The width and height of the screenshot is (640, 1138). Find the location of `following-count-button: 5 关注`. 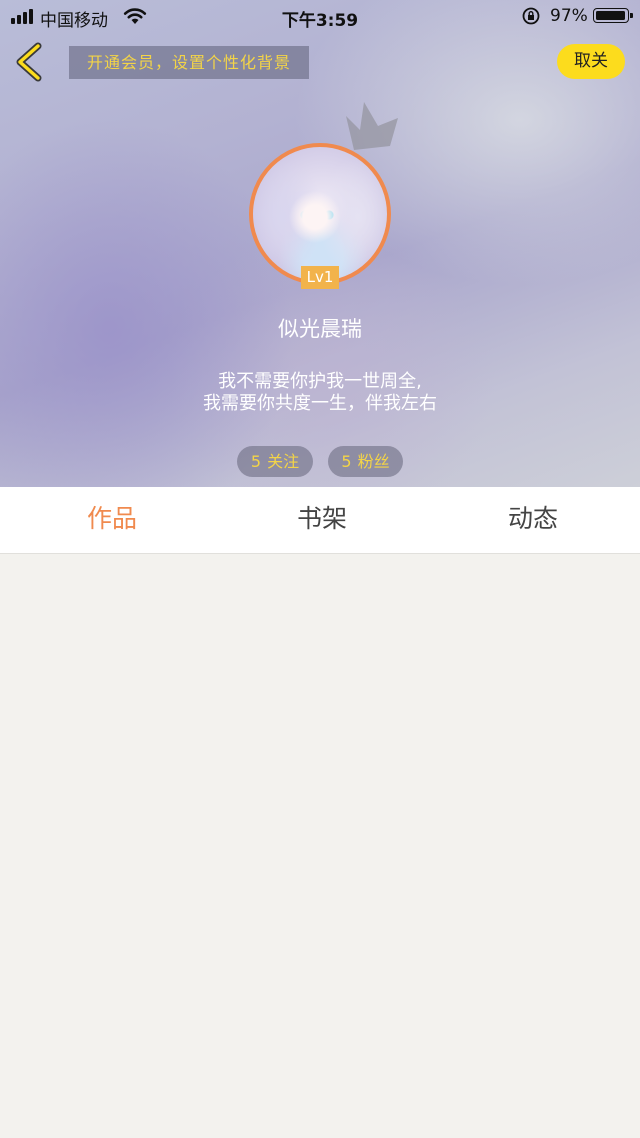

following-count-button: 5 关注 is located at coordinates (275, 461).